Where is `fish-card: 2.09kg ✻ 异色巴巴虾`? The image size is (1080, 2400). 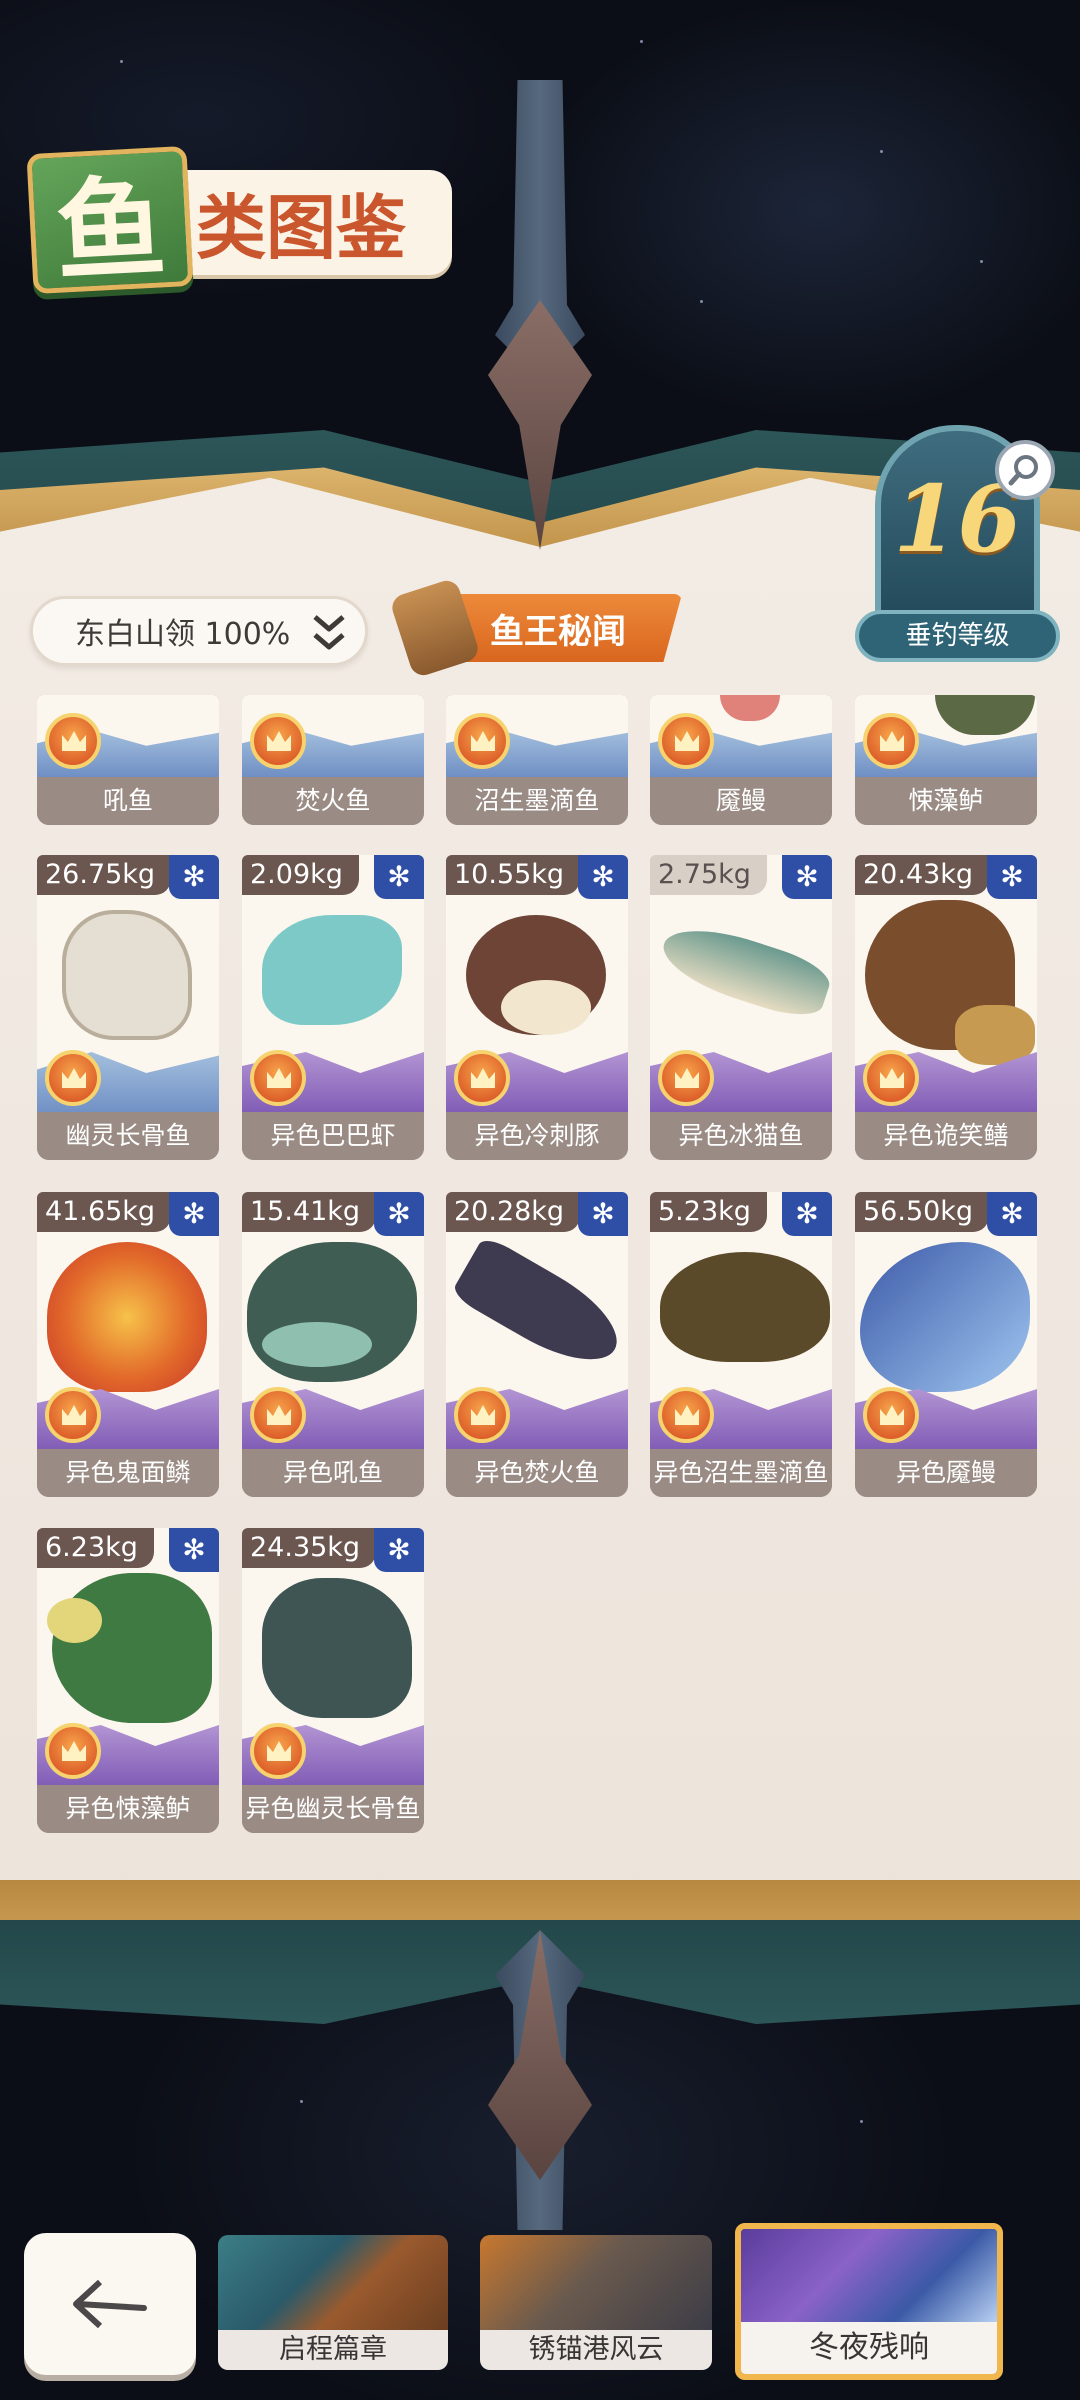 fish-card: 2.09kg ✻ 异色巴巴虾 is located at coordinates (333, 1007).